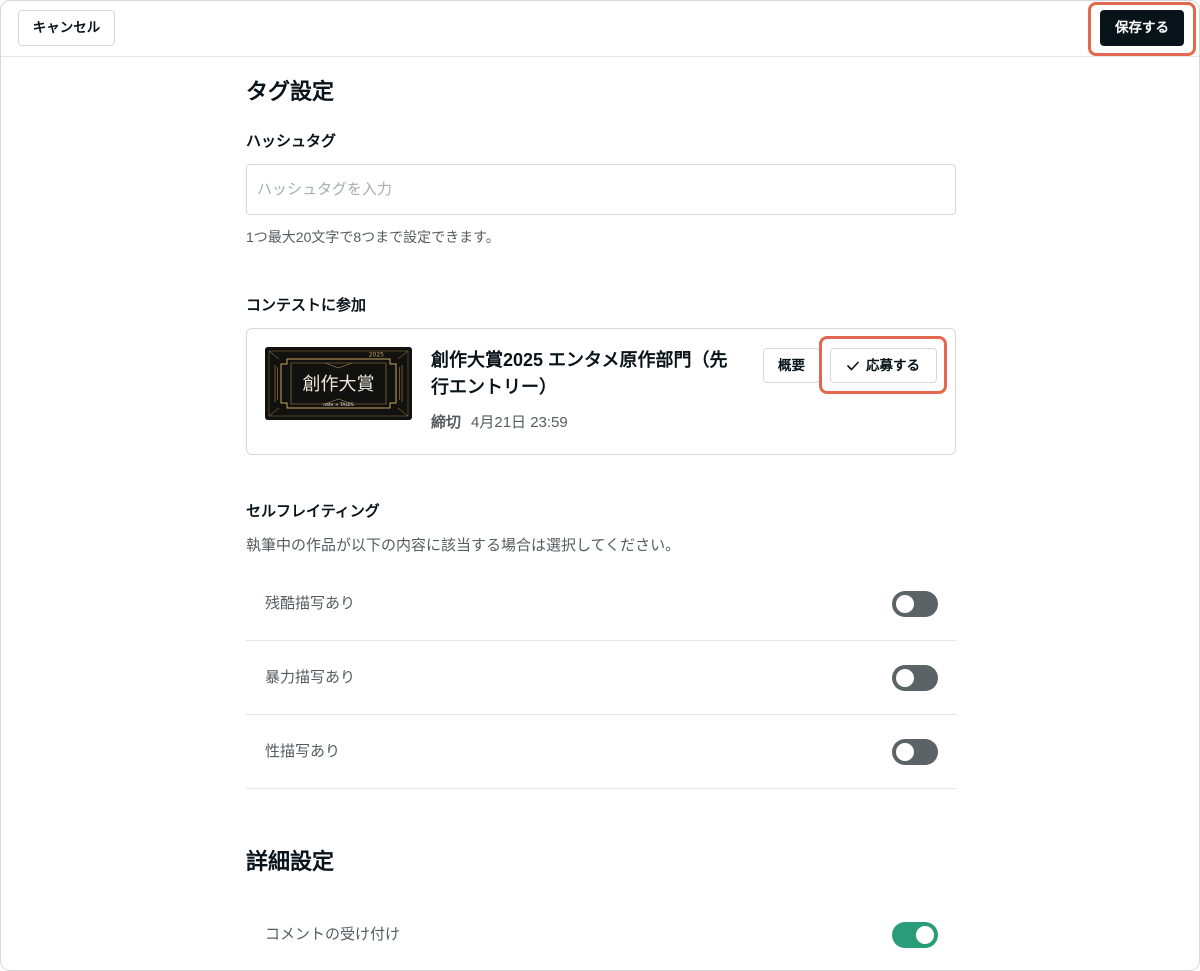  I want to click on contest-thumbnail-art: 2025 創作大賞 note × TALES, so click(338, 383).